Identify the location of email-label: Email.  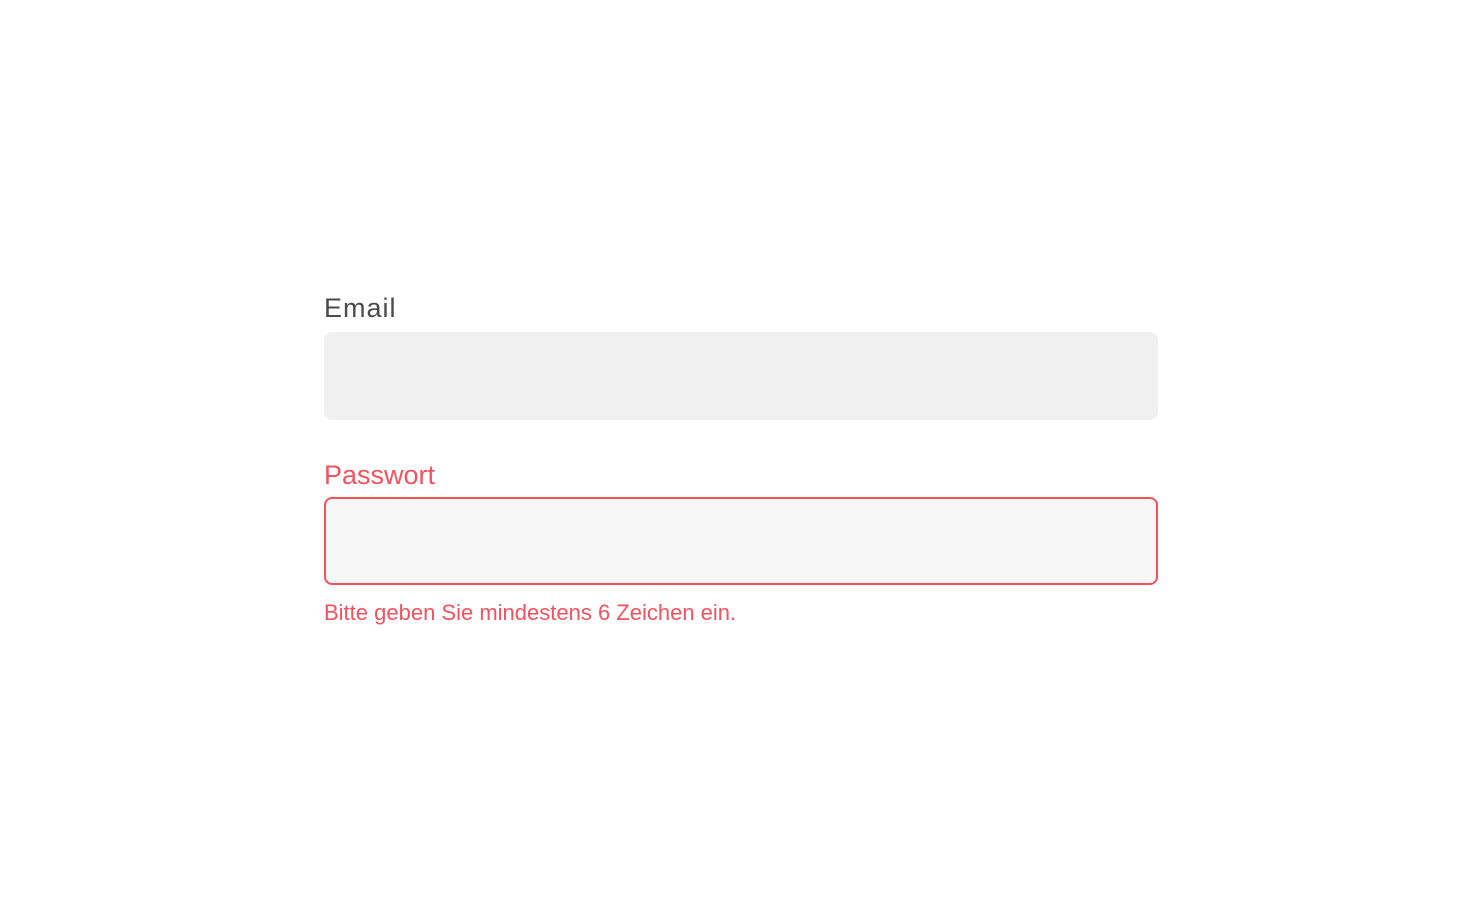
(360, 308).